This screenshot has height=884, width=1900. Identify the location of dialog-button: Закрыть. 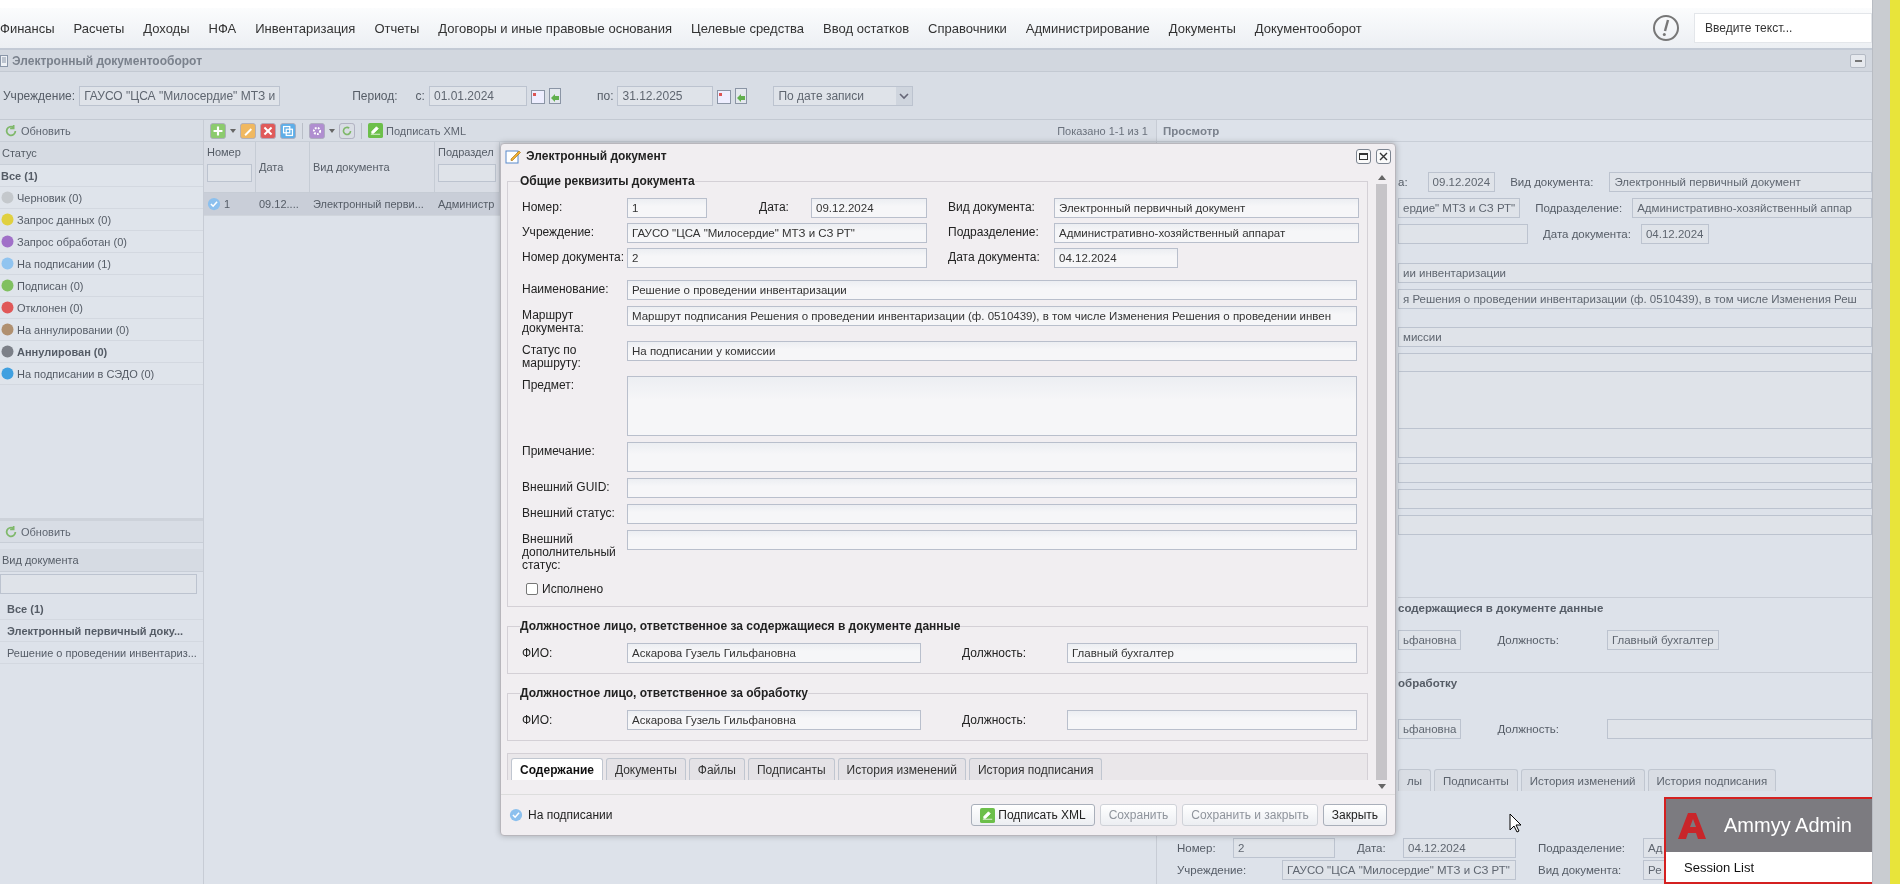
(1354, 815).